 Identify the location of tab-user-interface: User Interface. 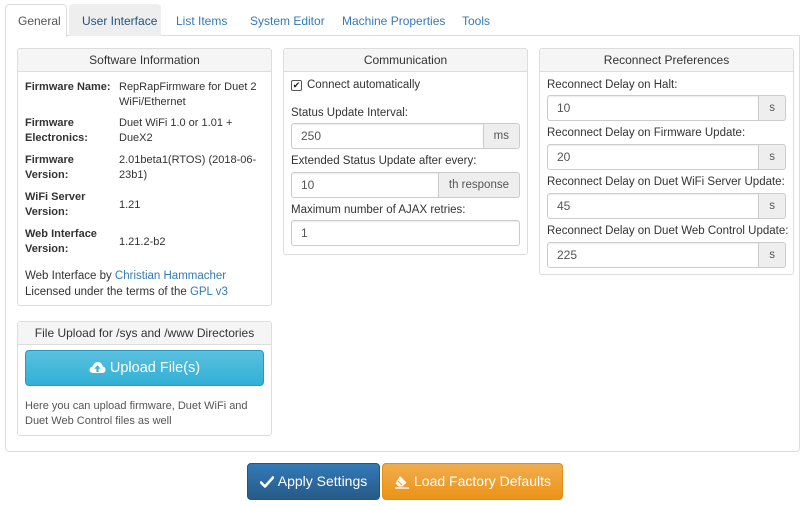
(115, 20).